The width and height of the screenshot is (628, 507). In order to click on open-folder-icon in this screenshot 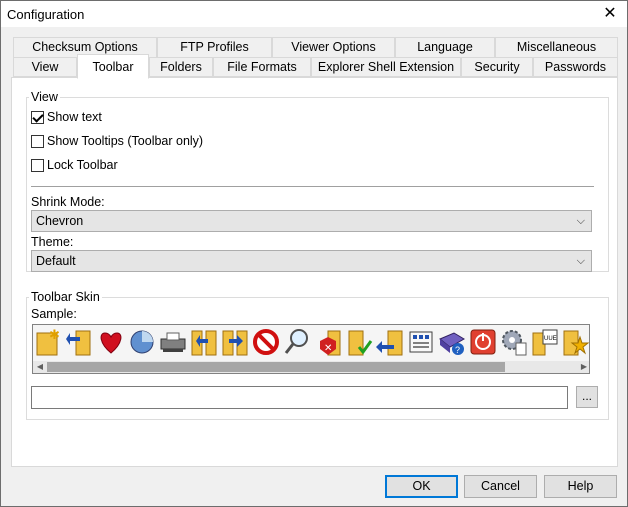, I will do `click(79, 342)`.